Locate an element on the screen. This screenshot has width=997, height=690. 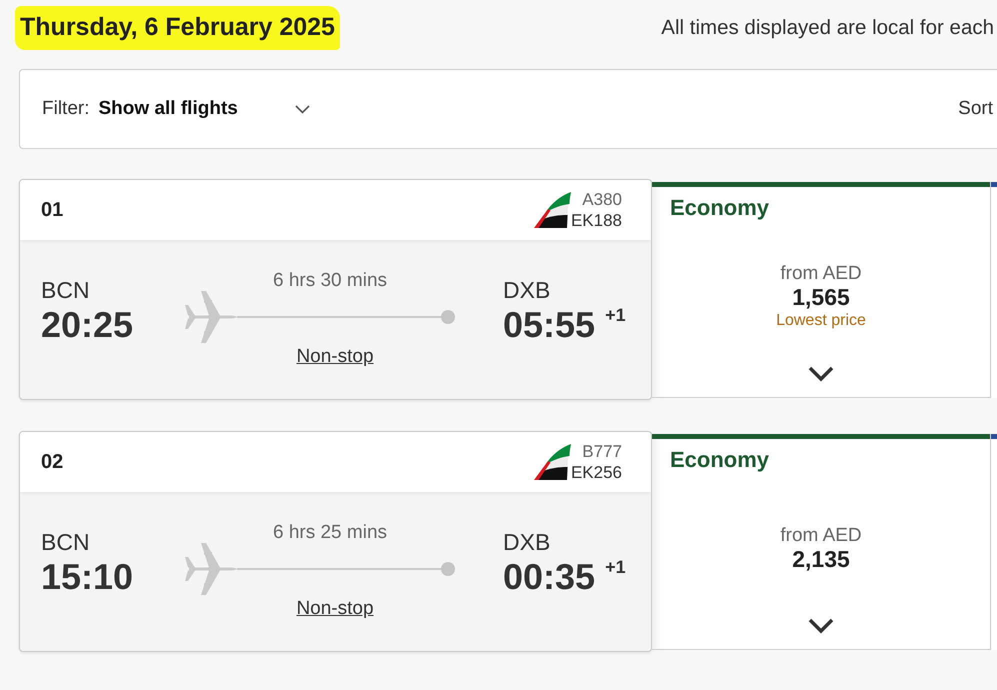
flight-number: EK256 is located at coordinates (596, 472).